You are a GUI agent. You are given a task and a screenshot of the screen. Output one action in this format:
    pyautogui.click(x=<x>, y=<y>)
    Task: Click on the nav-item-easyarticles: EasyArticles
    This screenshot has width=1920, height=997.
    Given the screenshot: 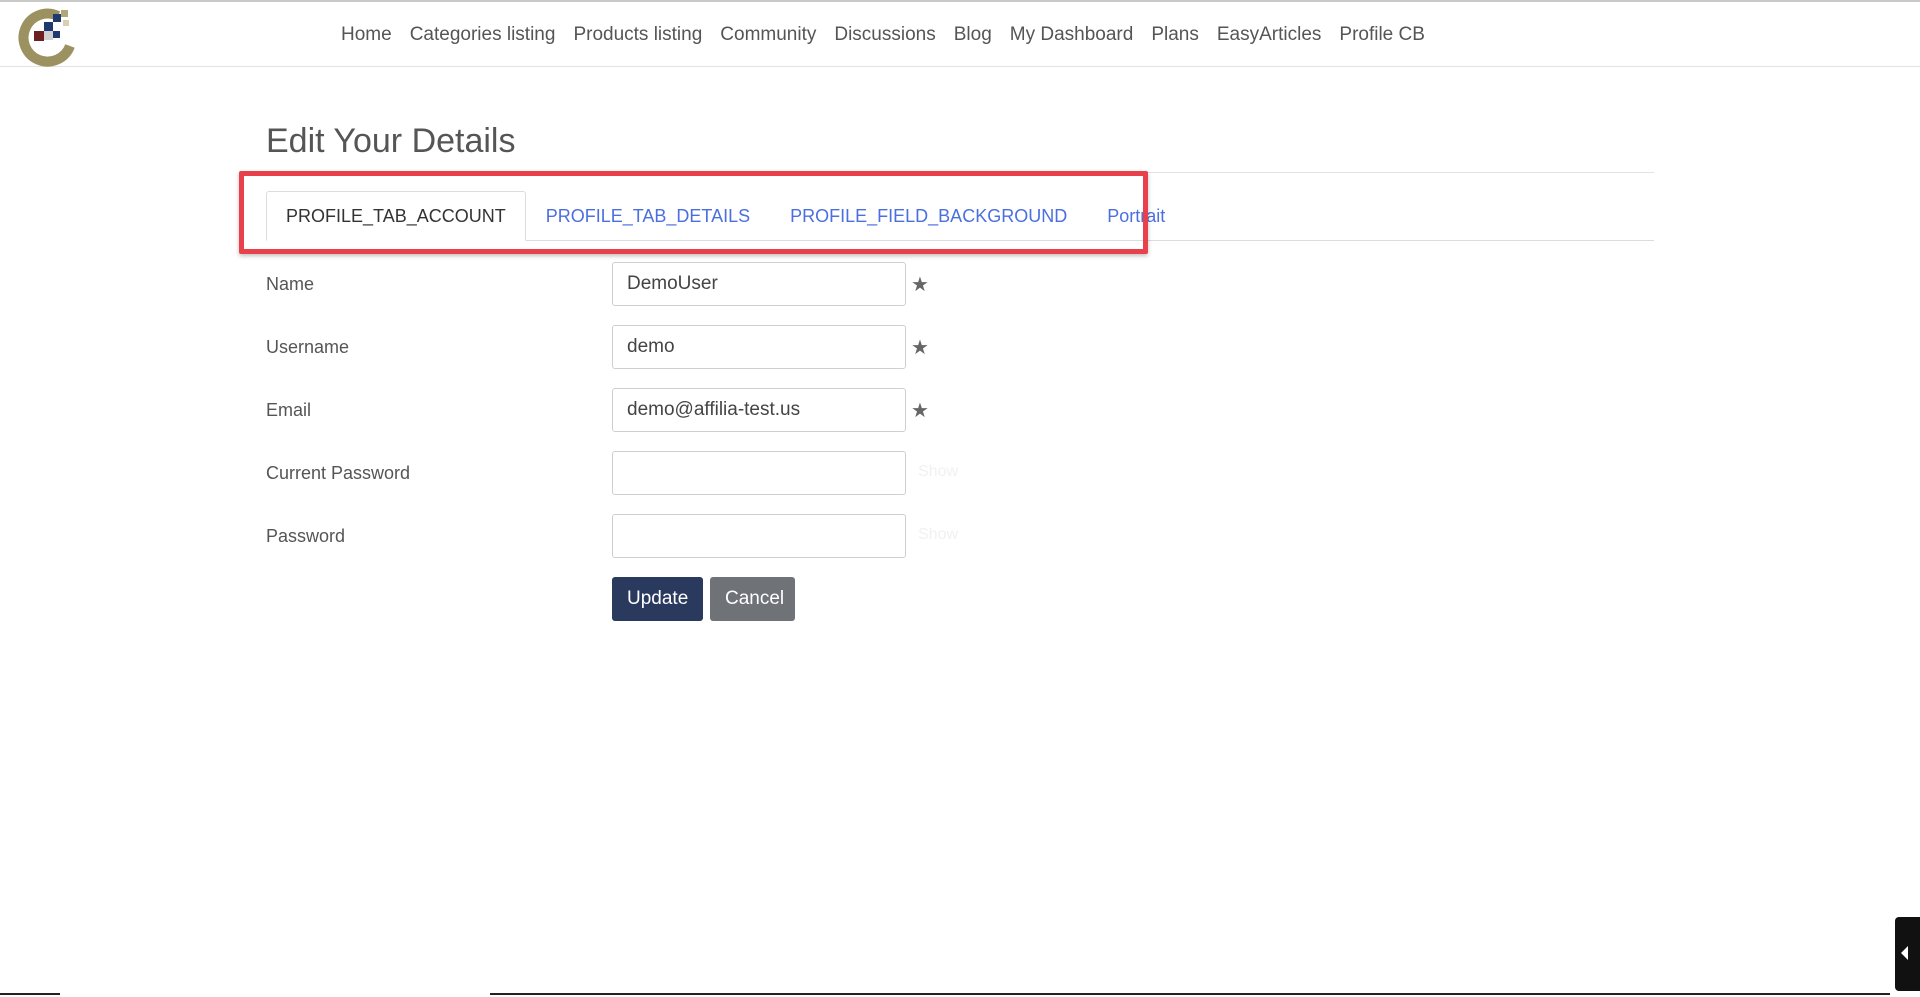 What is the action you would take?
    pyautogui.click(x=1269, y=35)
    